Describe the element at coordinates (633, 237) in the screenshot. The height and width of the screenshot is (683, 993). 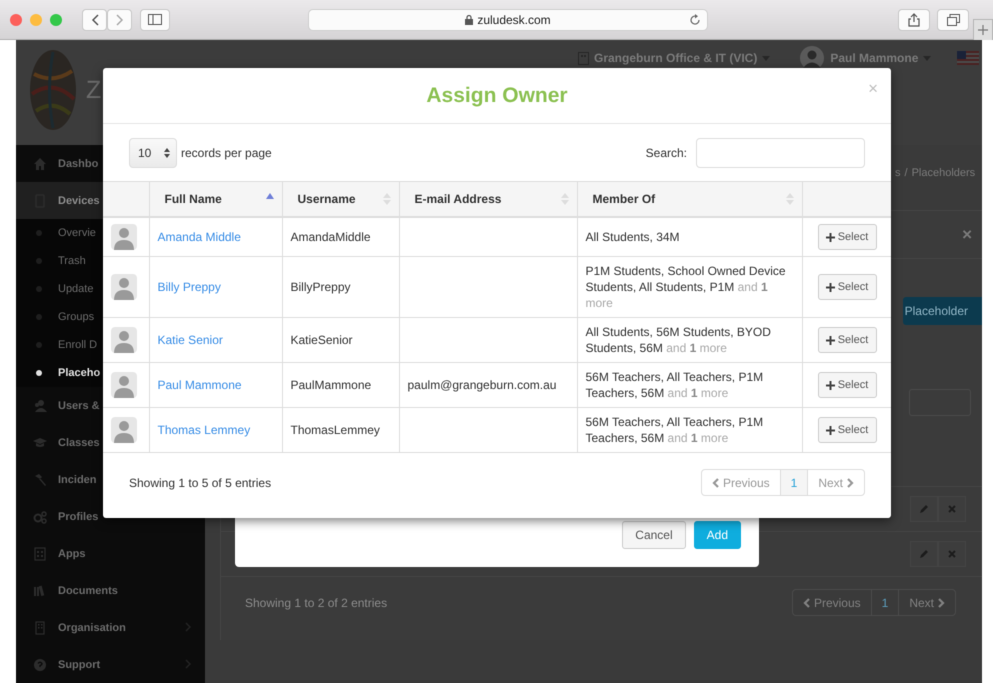
I see `table-cell: All Students, 34M` at that location.